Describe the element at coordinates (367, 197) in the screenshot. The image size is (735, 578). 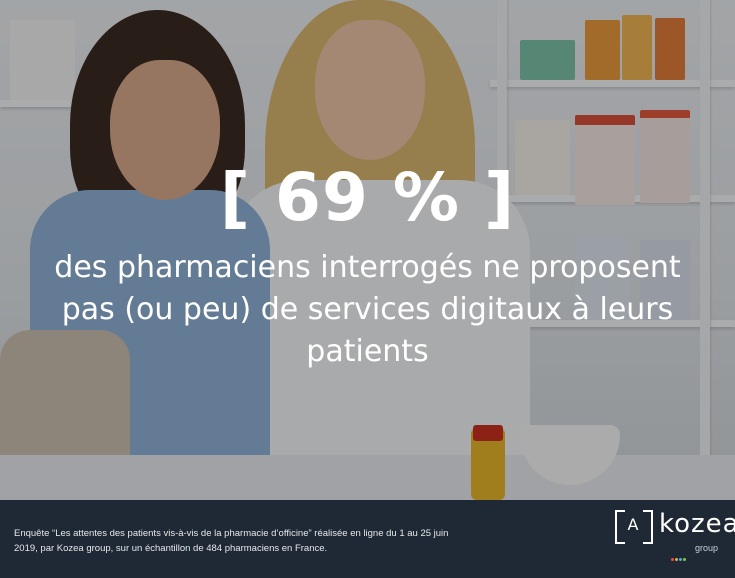
I see `statistic-value: [ 69 % ]` at that location.